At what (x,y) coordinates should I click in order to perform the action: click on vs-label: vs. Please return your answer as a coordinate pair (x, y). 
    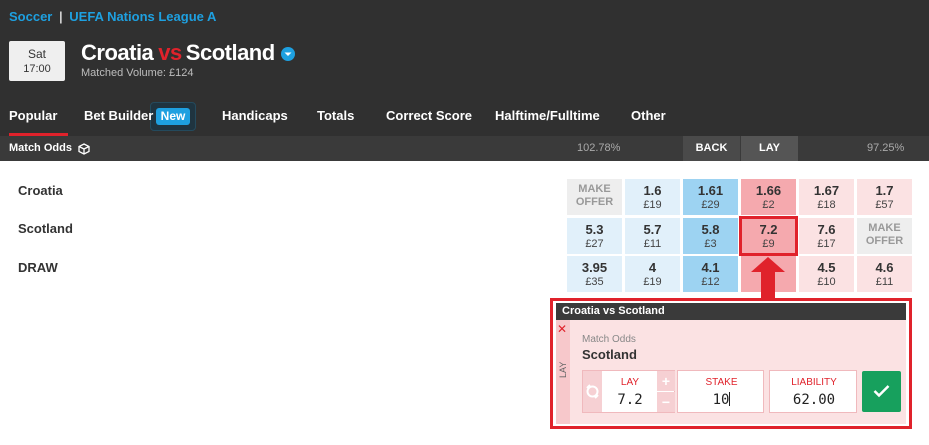
    Looking at the image, I should click on (170, 52).